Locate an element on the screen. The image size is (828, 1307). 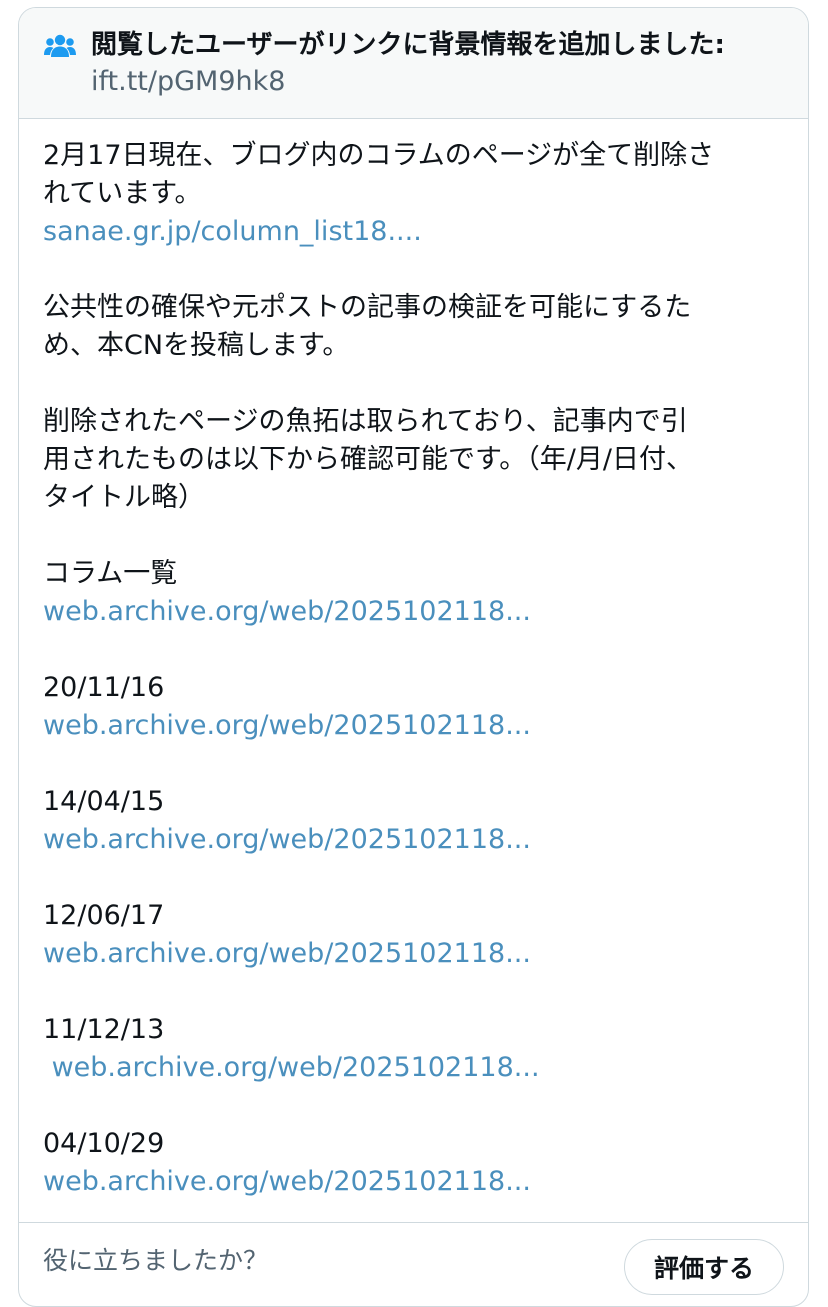
archive-entry-label: 11/12/13 is located at coordinates (104, 1029).